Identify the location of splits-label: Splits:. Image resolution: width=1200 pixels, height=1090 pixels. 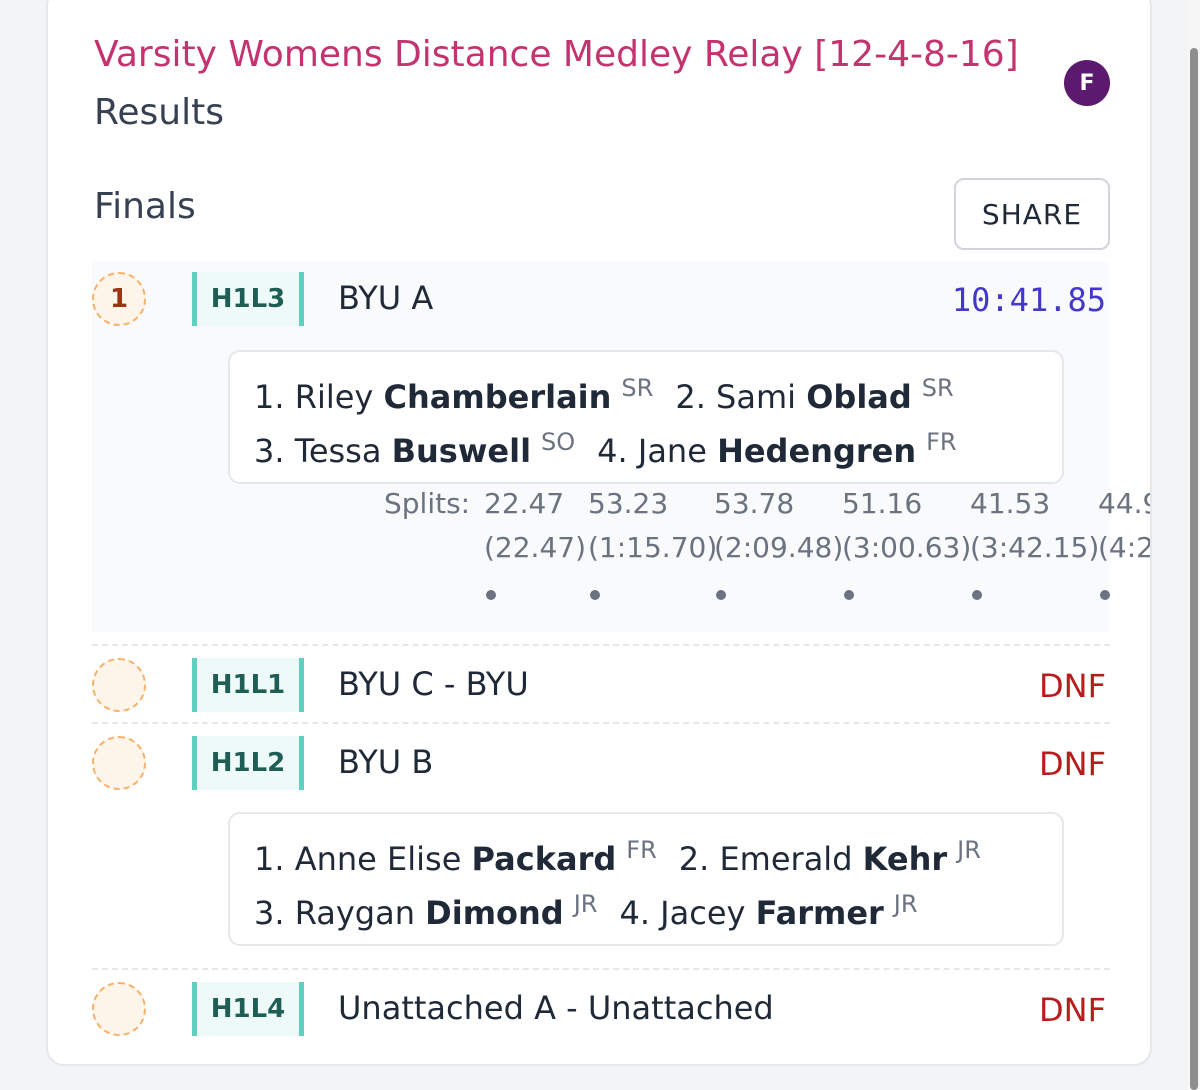
(427, 503).